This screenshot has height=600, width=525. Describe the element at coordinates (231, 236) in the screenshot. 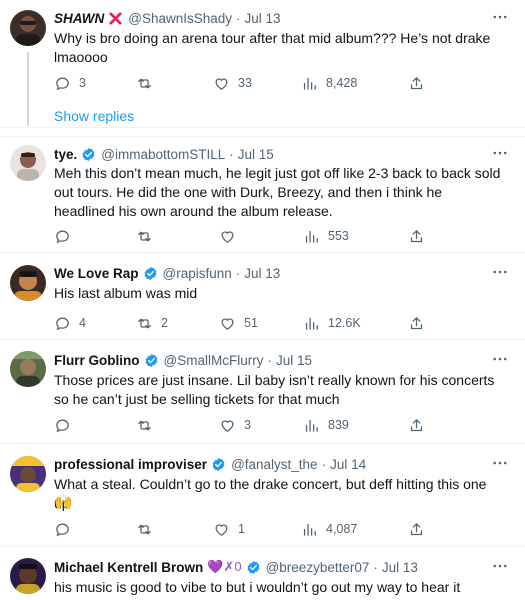

I see `like-button` at that location.